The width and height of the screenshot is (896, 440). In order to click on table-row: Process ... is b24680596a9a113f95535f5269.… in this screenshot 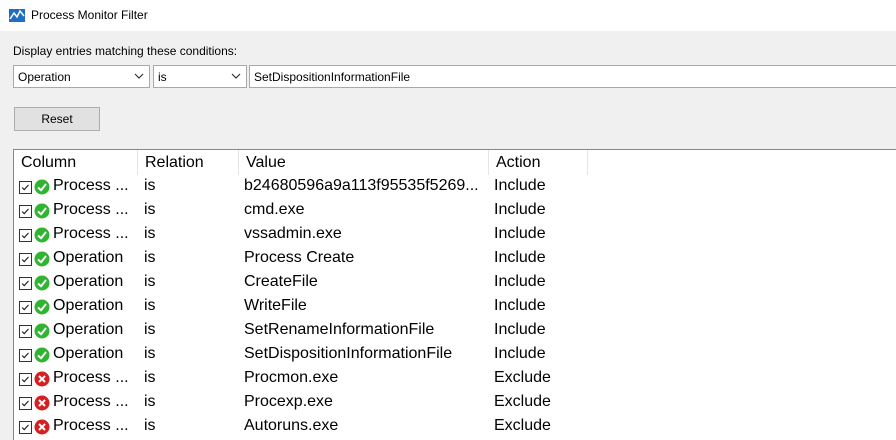, I will do `click(455, 187)`.